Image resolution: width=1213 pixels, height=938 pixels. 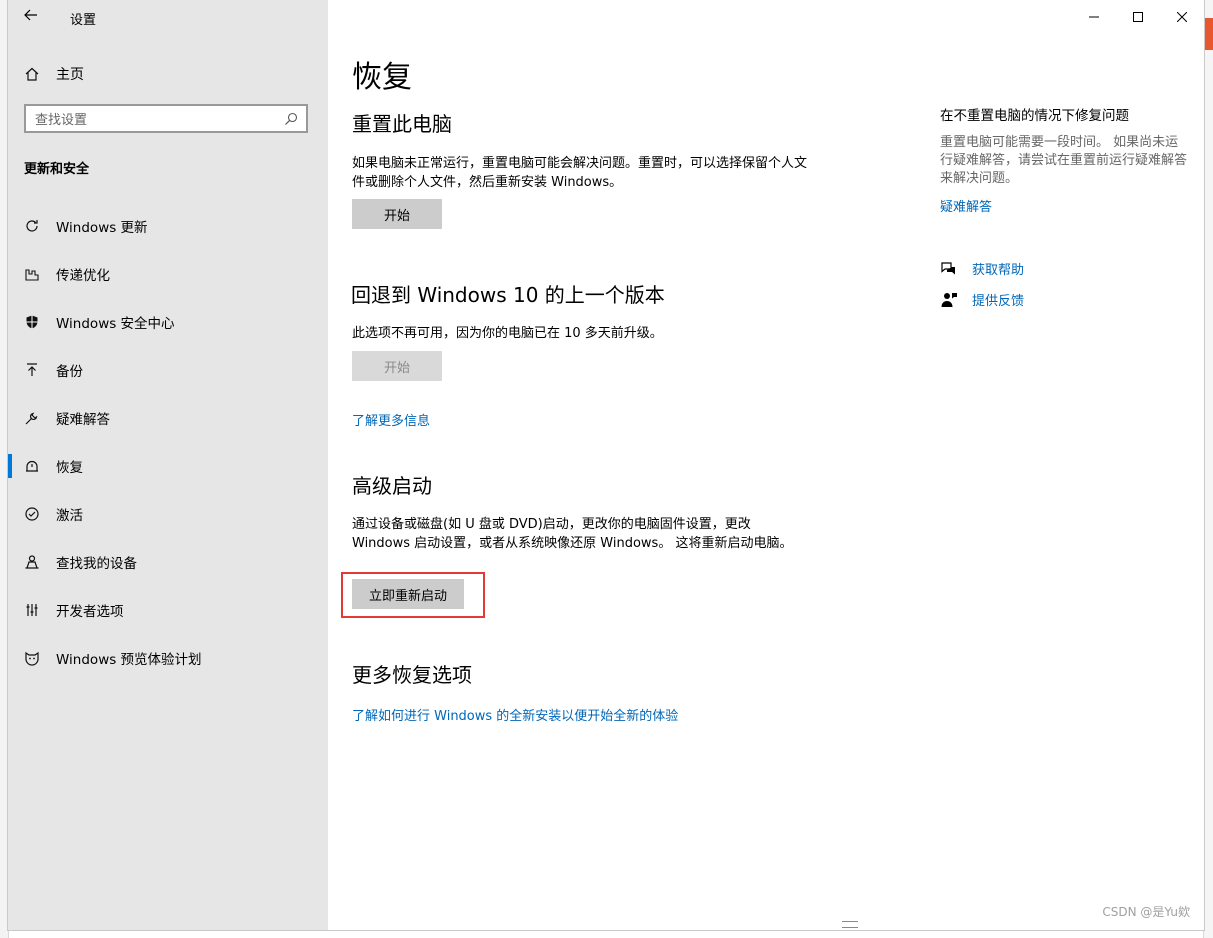 I want to click on sidebar-home-label: 主页, so click(x=70, y=75).